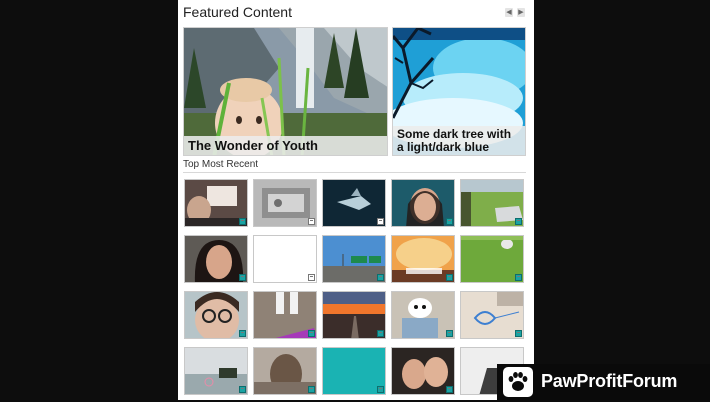 The width and height of the screenshot is (710, 402). I want to click on watermark-text: PawProfitForum, so click(609, 381).